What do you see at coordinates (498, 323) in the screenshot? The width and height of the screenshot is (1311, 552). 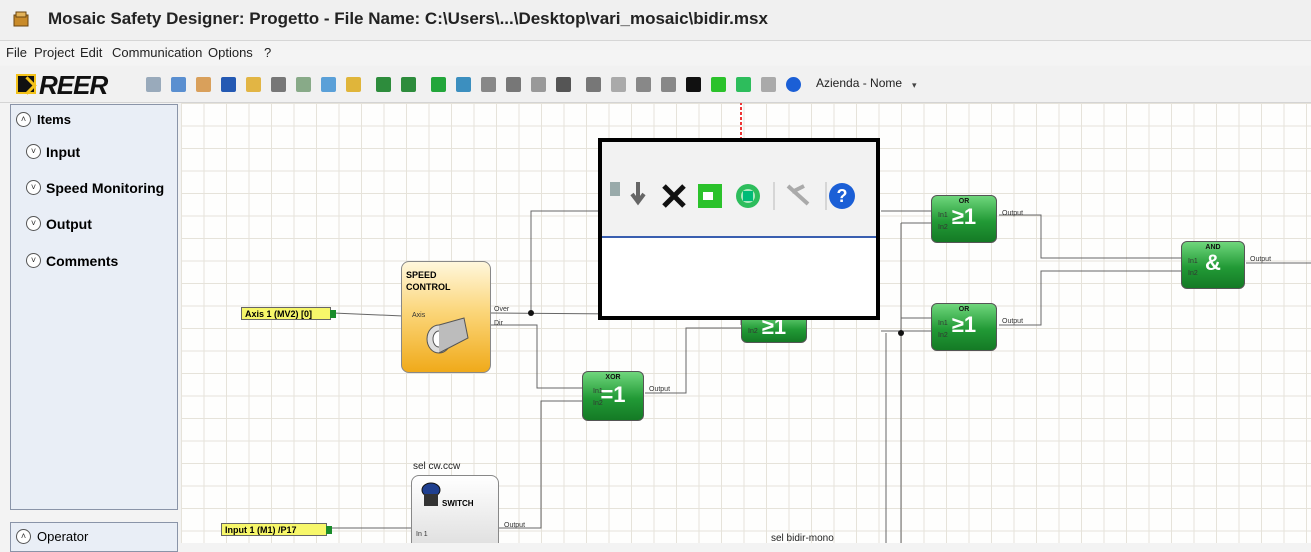 I see `port-dir: Dir` at bounding box center [498, 323].